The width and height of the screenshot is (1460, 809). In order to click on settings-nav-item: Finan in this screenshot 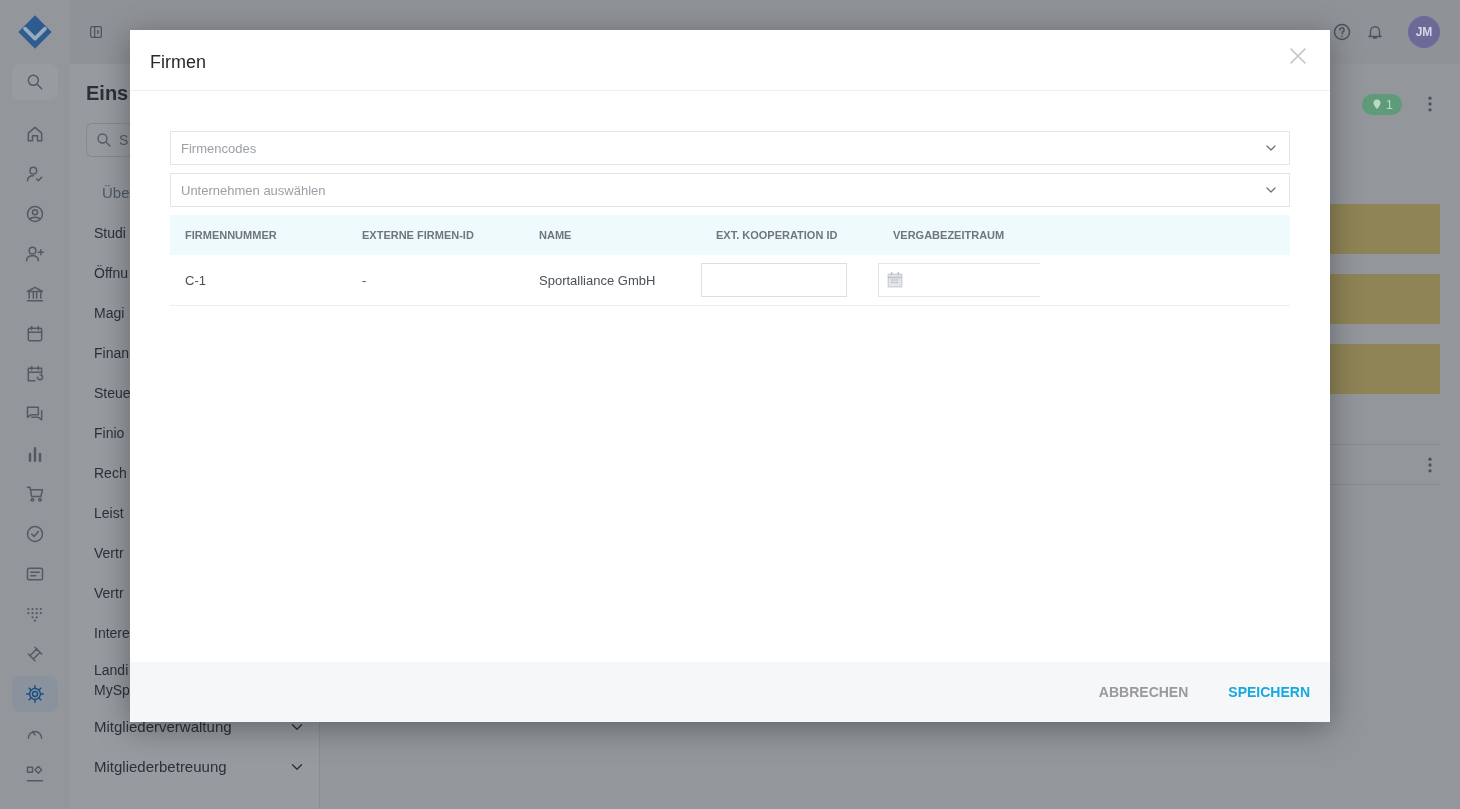, I will do `click(108, 353)`.